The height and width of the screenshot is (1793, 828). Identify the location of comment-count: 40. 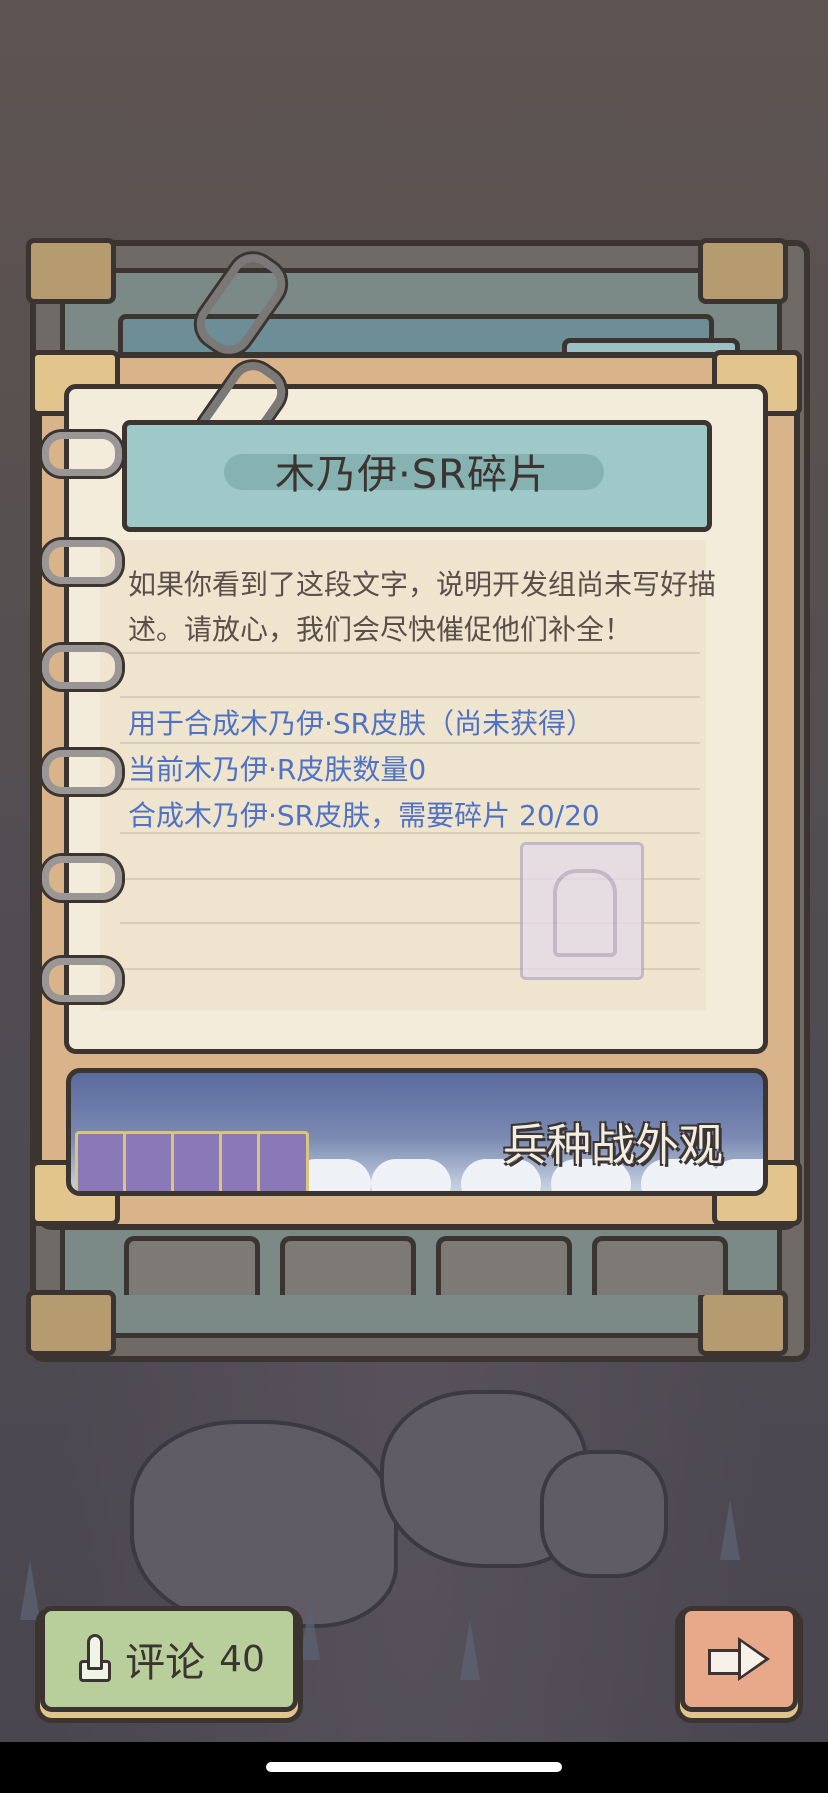
(242, 1659).